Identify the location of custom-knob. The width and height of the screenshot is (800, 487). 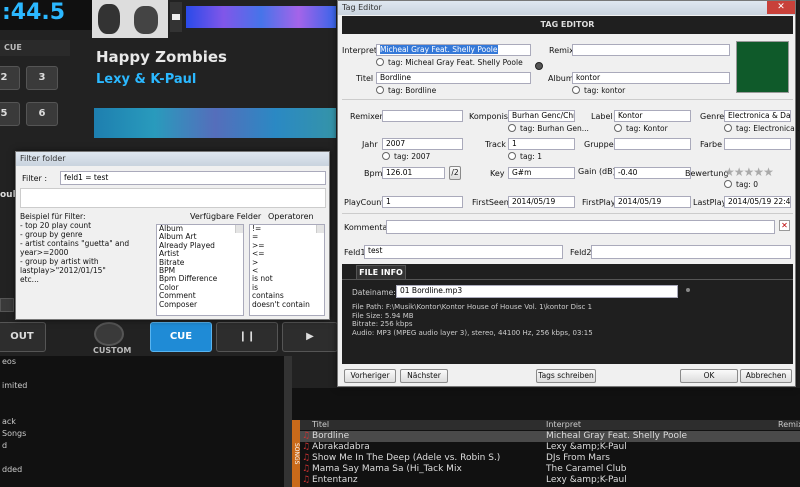
(109, 334).